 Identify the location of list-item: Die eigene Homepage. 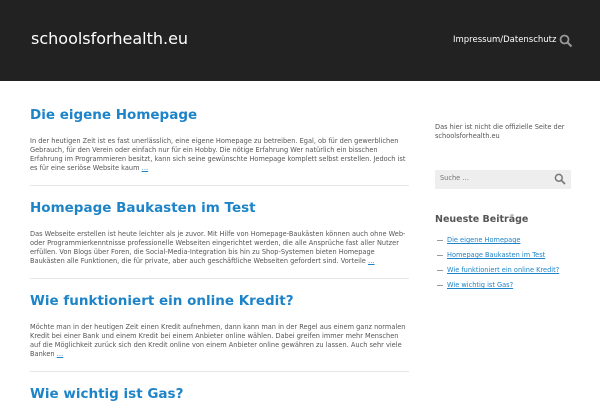
(507, 240).